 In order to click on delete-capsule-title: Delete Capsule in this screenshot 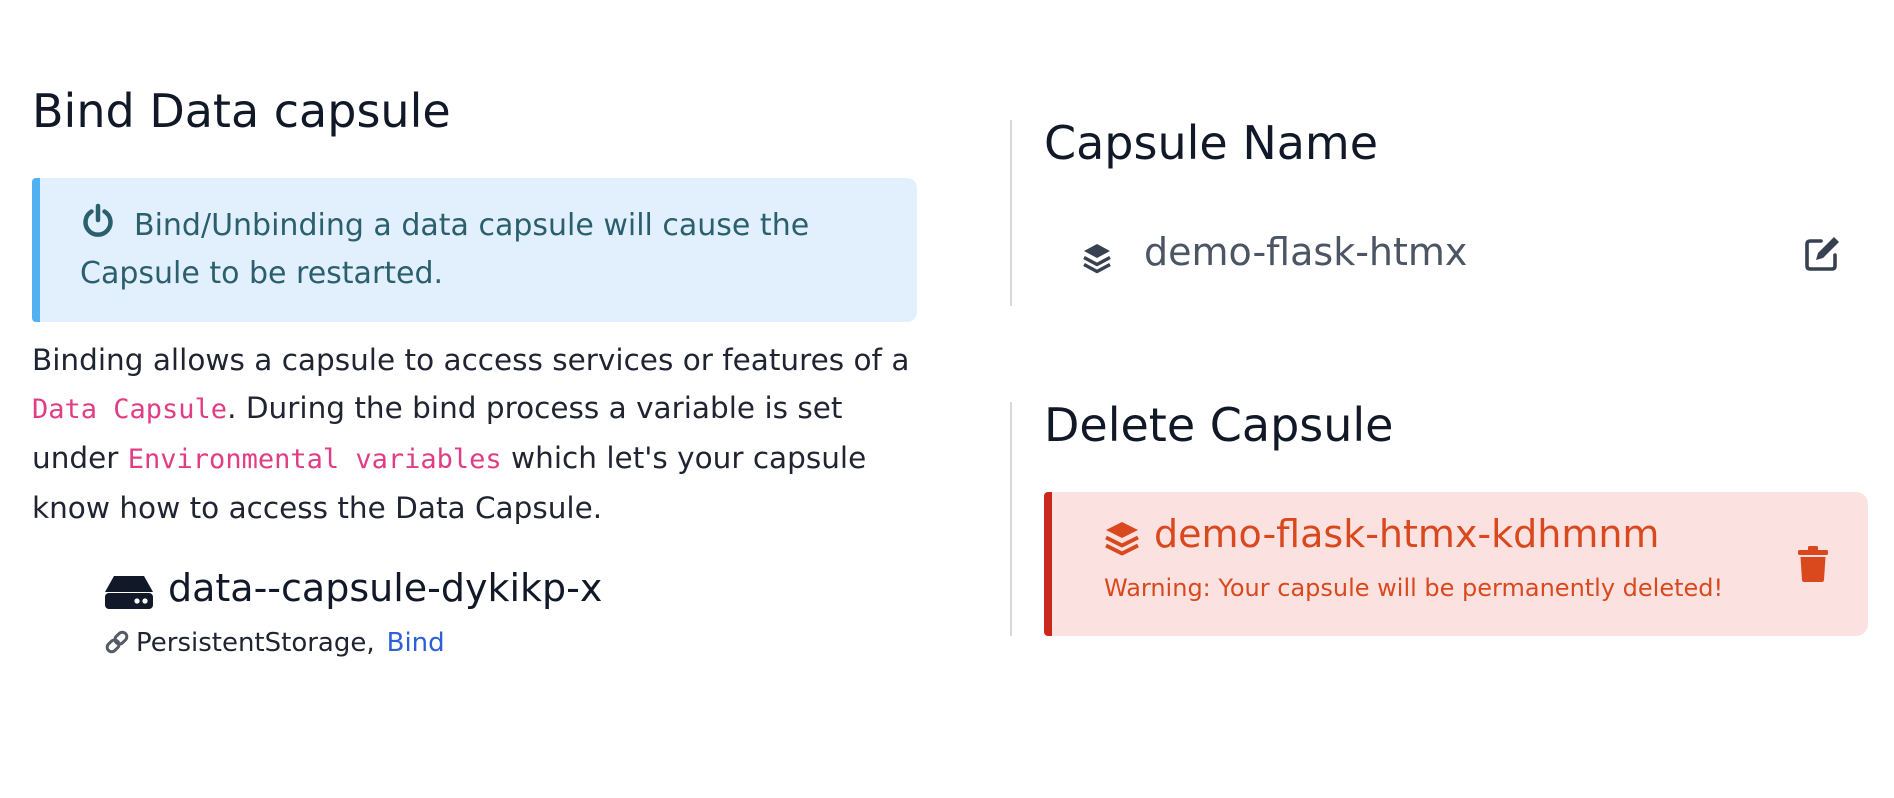, I will do `click(1219, 425)`.